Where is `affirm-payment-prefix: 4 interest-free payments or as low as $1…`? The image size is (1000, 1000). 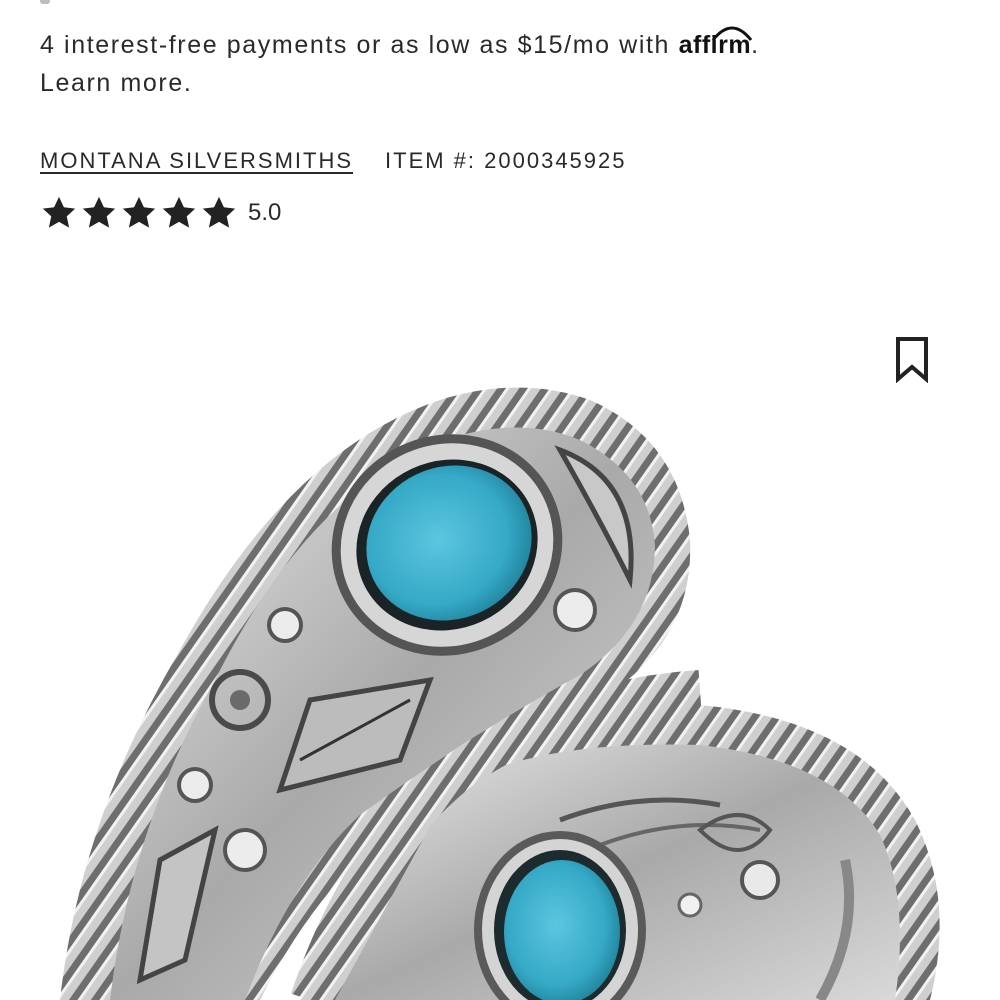 affirm-payment-prefix: 4 interest-free payments or as low as $1… is located at coordinates (355, 45).